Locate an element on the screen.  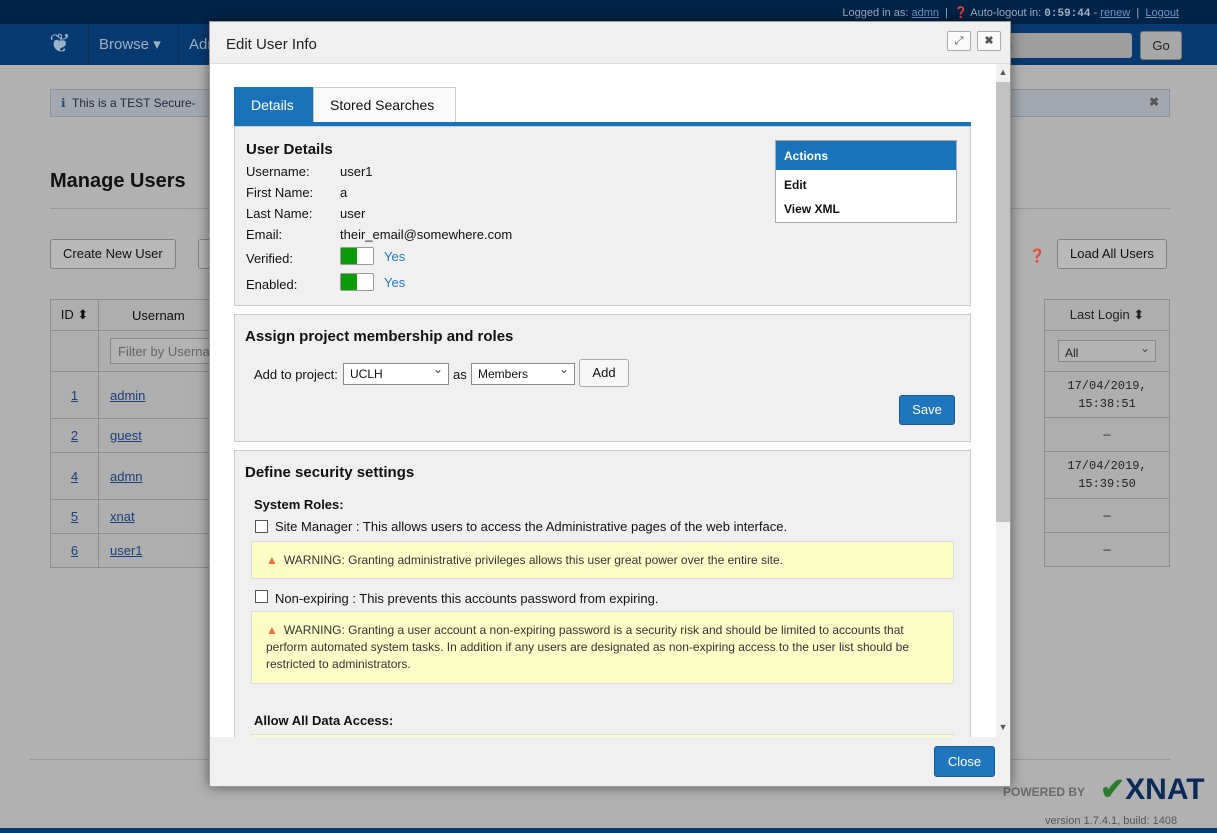
last-login-cell: 17/04/2019, 15:38:51 is located at coordinates (1107, 395).